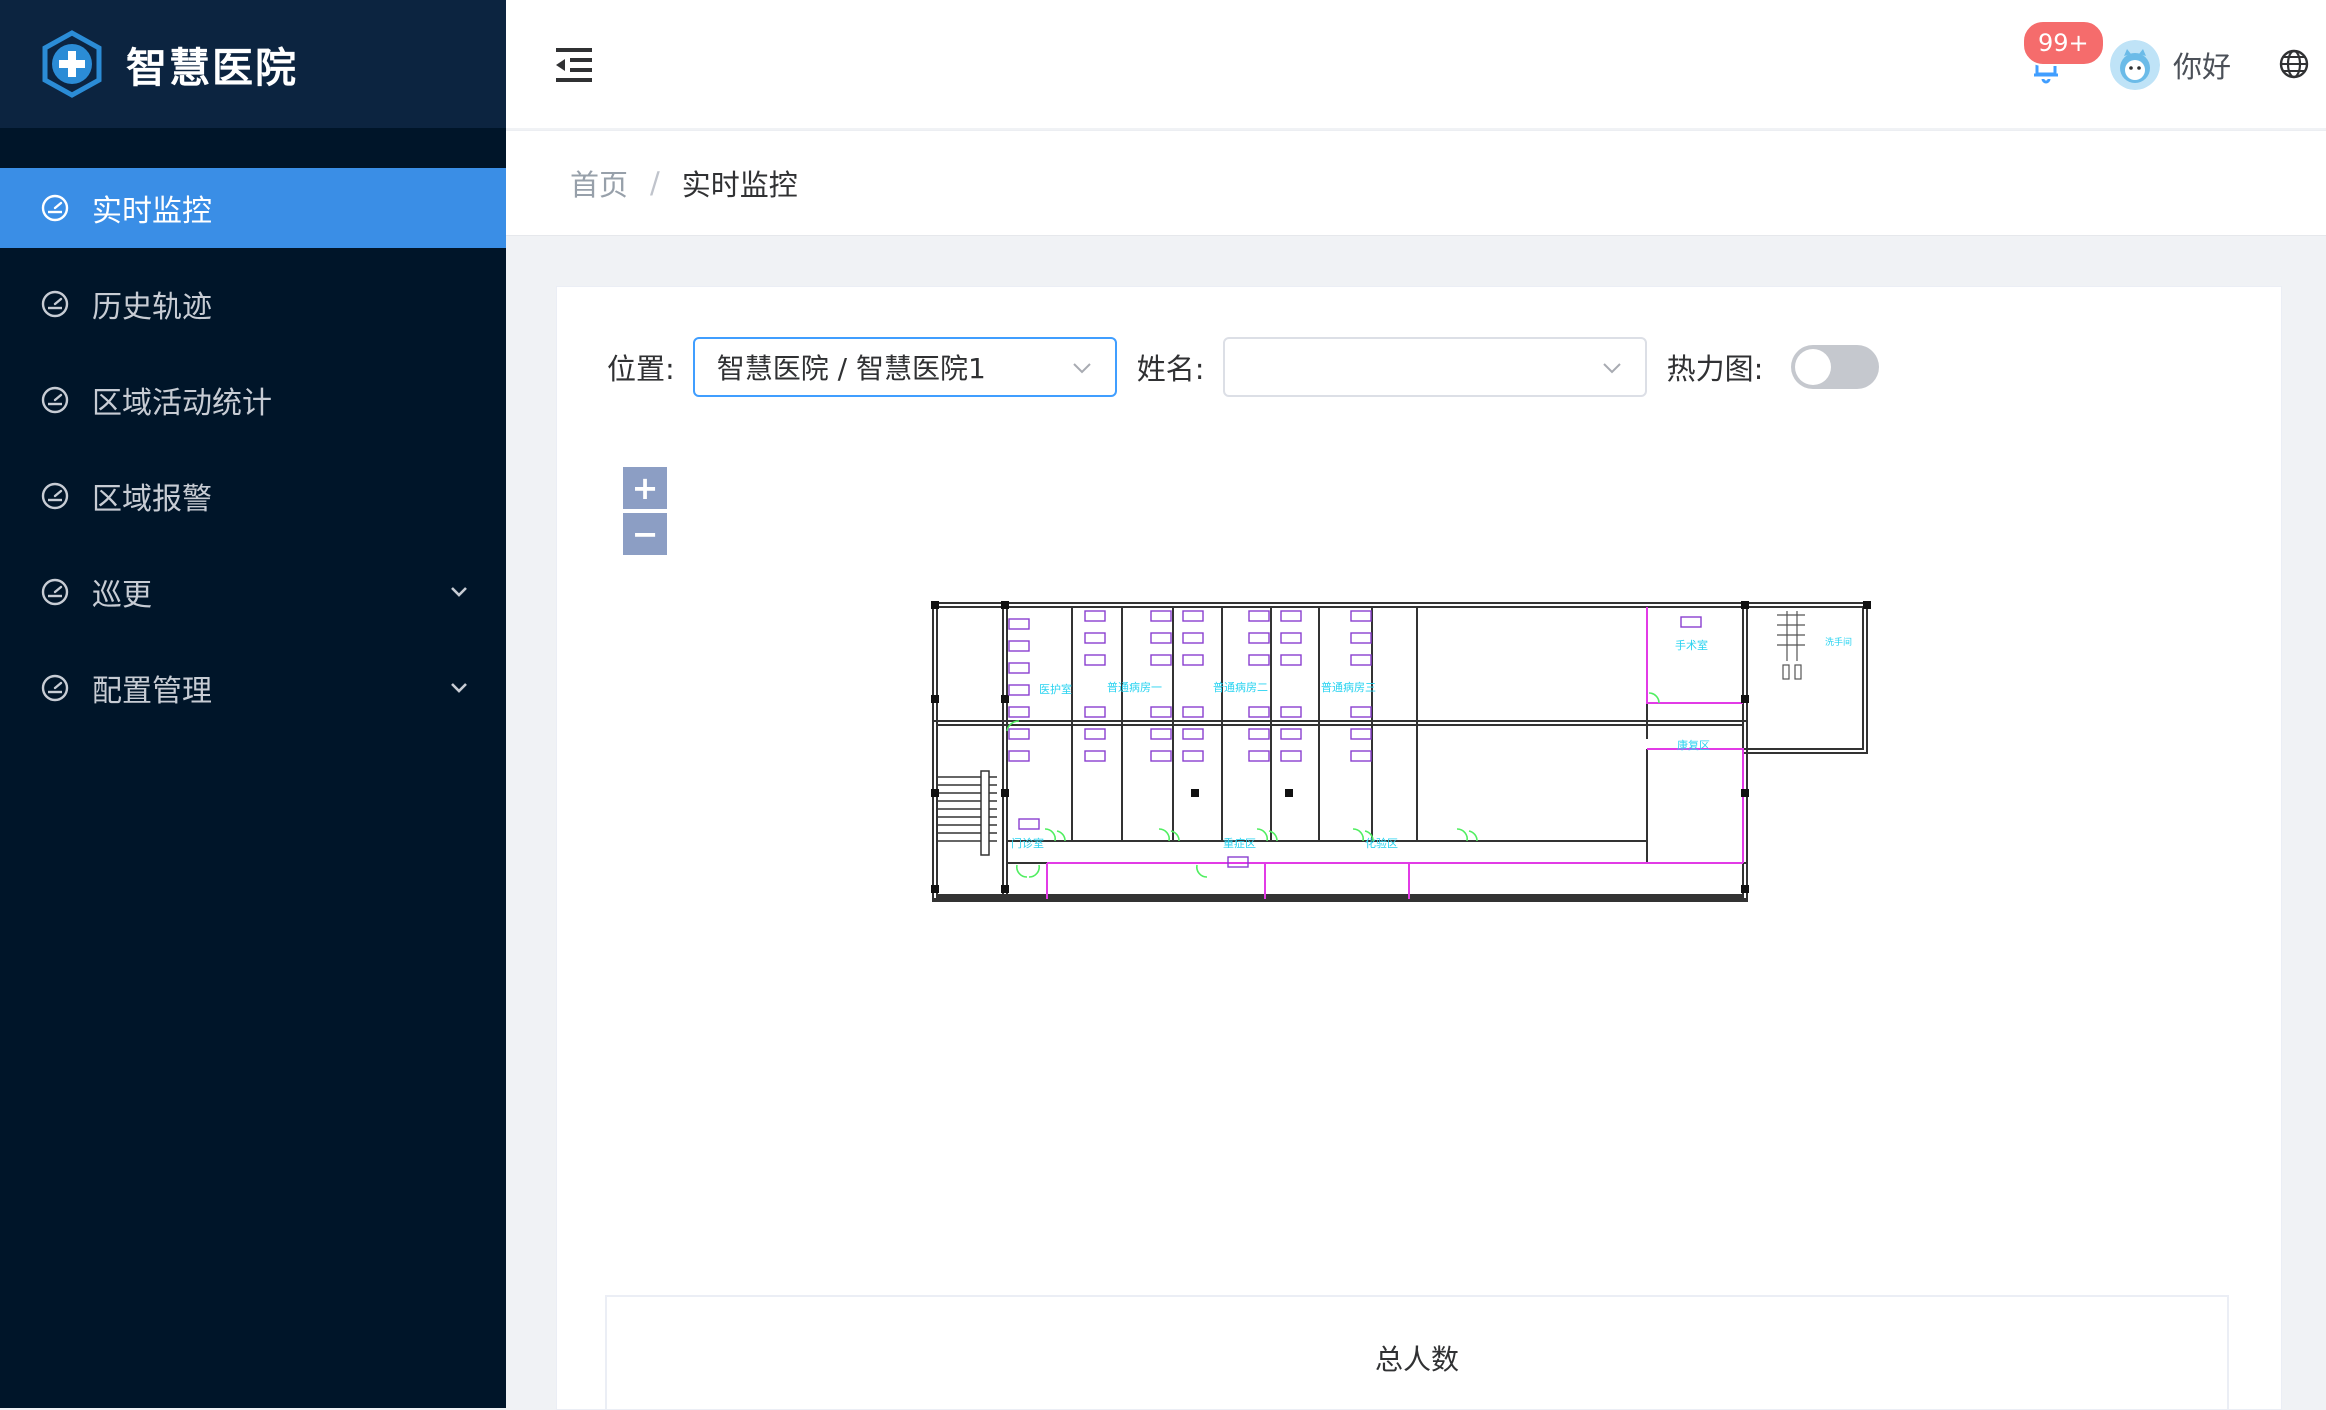 The width and height of the screenshot is (2326, 1410). I want to click on filter-row: 位置: 智慧医院 / 智慧医院1 姓名: 热力图:, so click(1243, 367).